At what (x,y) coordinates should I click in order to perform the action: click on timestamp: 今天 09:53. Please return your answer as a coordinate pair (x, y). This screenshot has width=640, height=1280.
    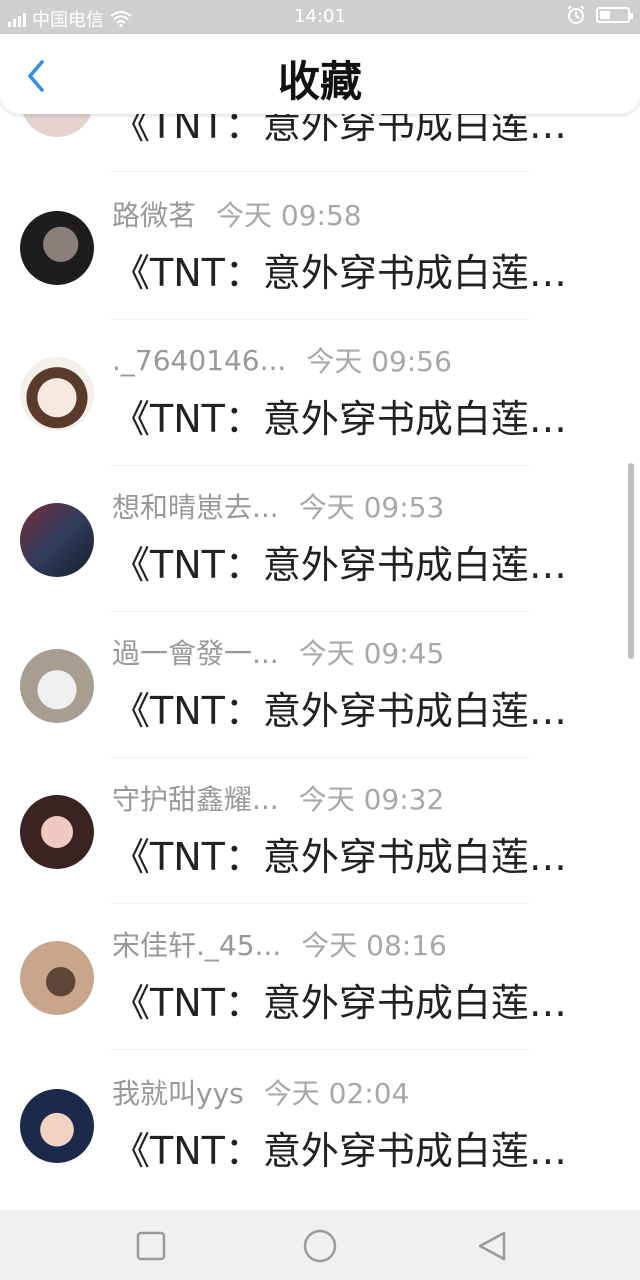
    Looking at the image, I should click on (371, 507).